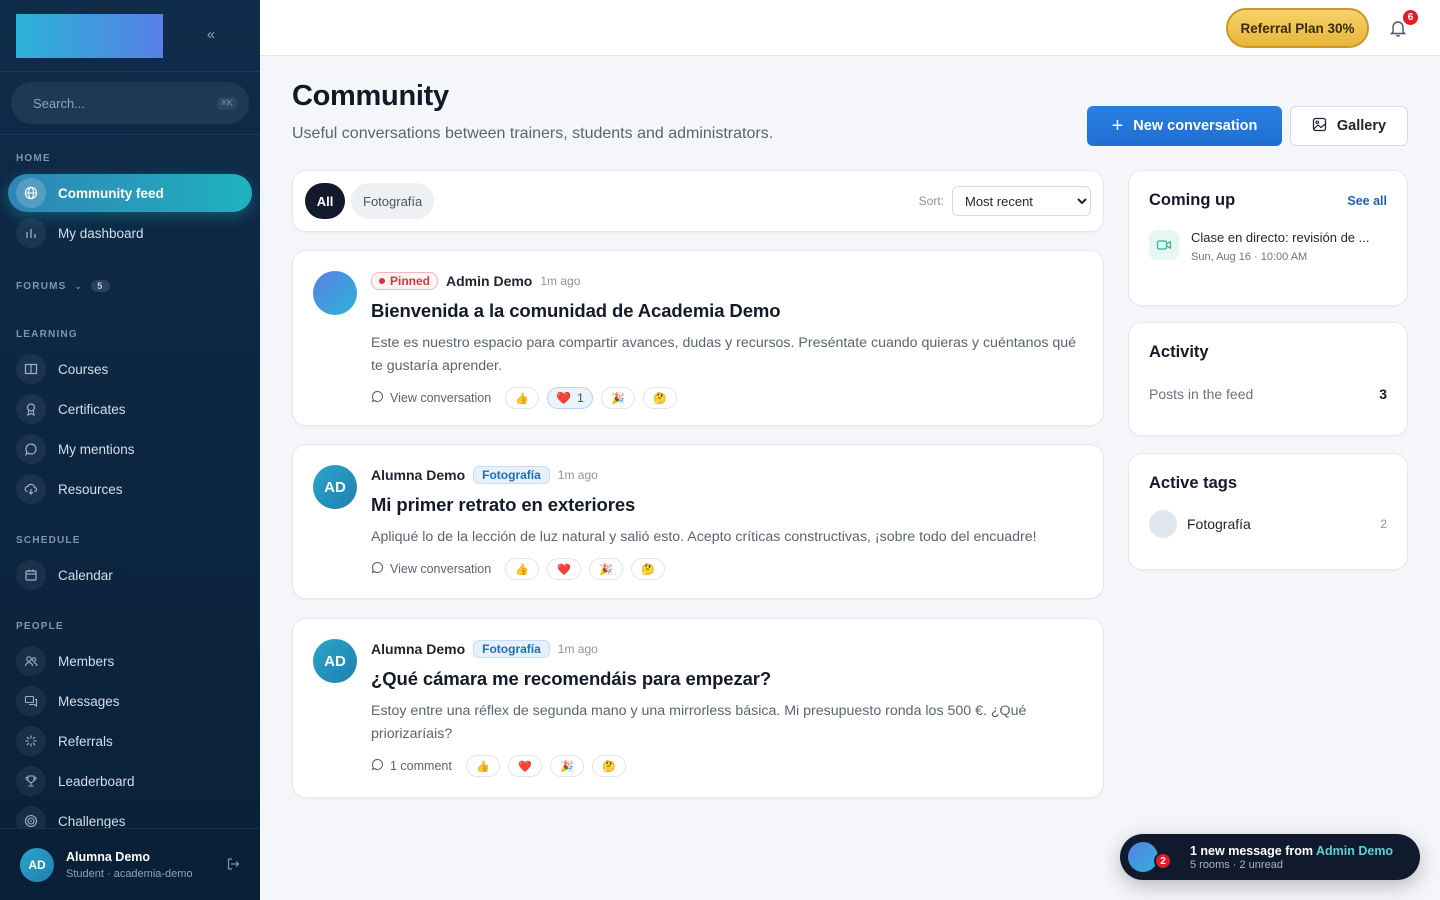 The width and height of the screenshot is (1440, 900). I want to click on section-learning: LEARNING, so click(47, 334).